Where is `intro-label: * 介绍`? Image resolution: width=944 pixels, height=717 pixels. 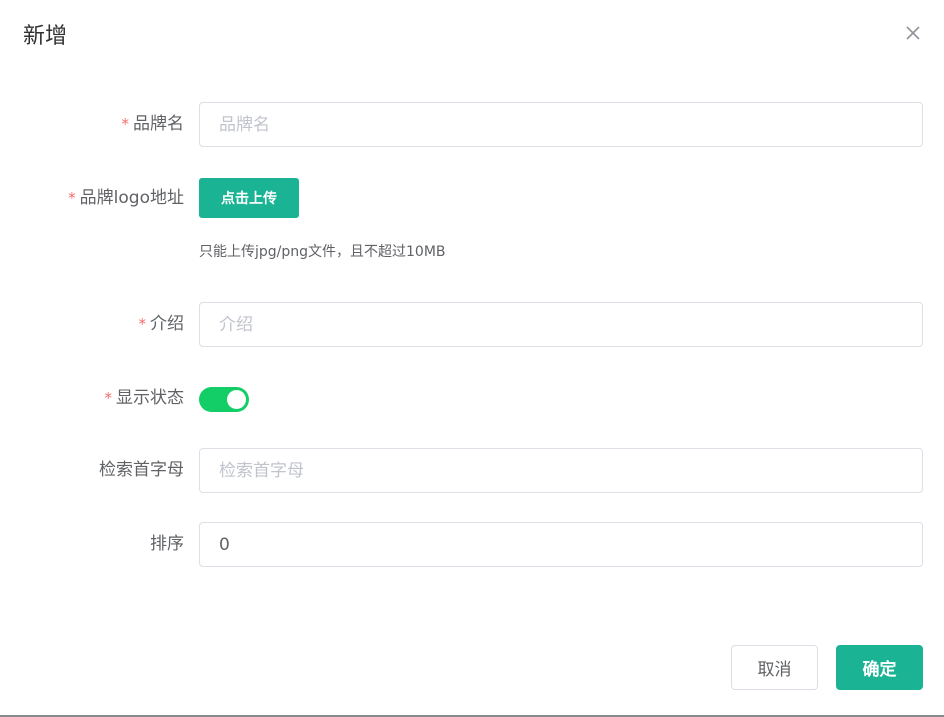 intro-label: * 介绍 is located at coordinates (162, 324).